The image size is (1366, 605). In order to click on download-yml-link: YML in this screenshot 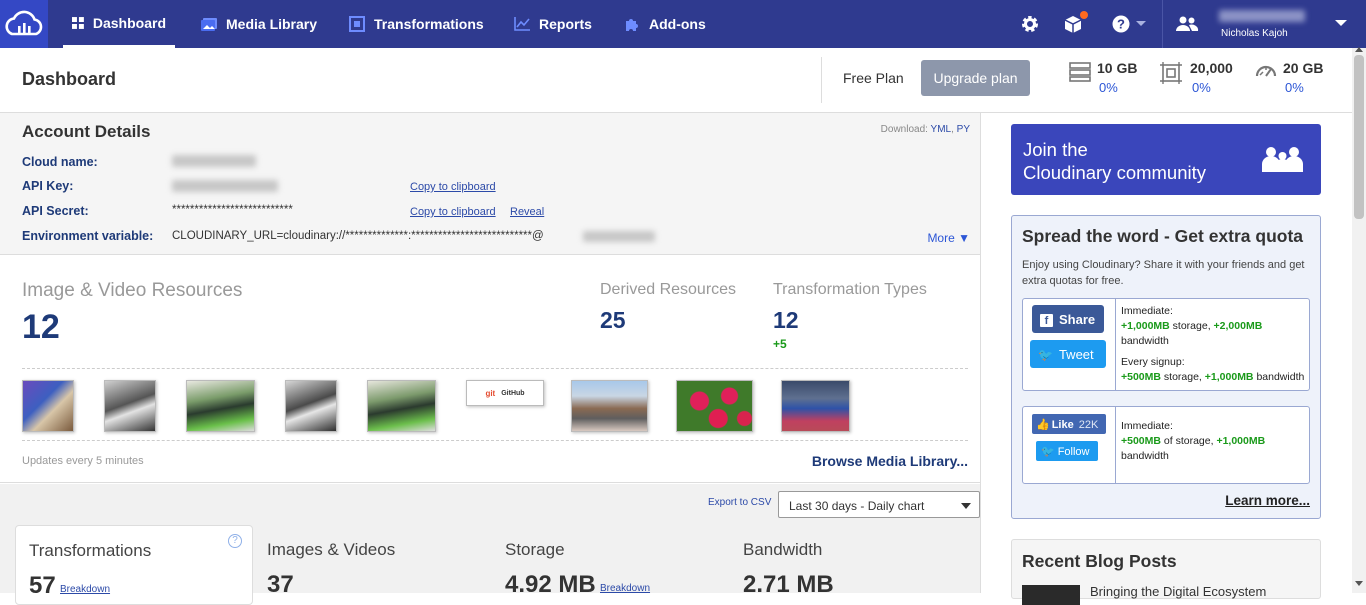, I will do `click(941, 129)`.